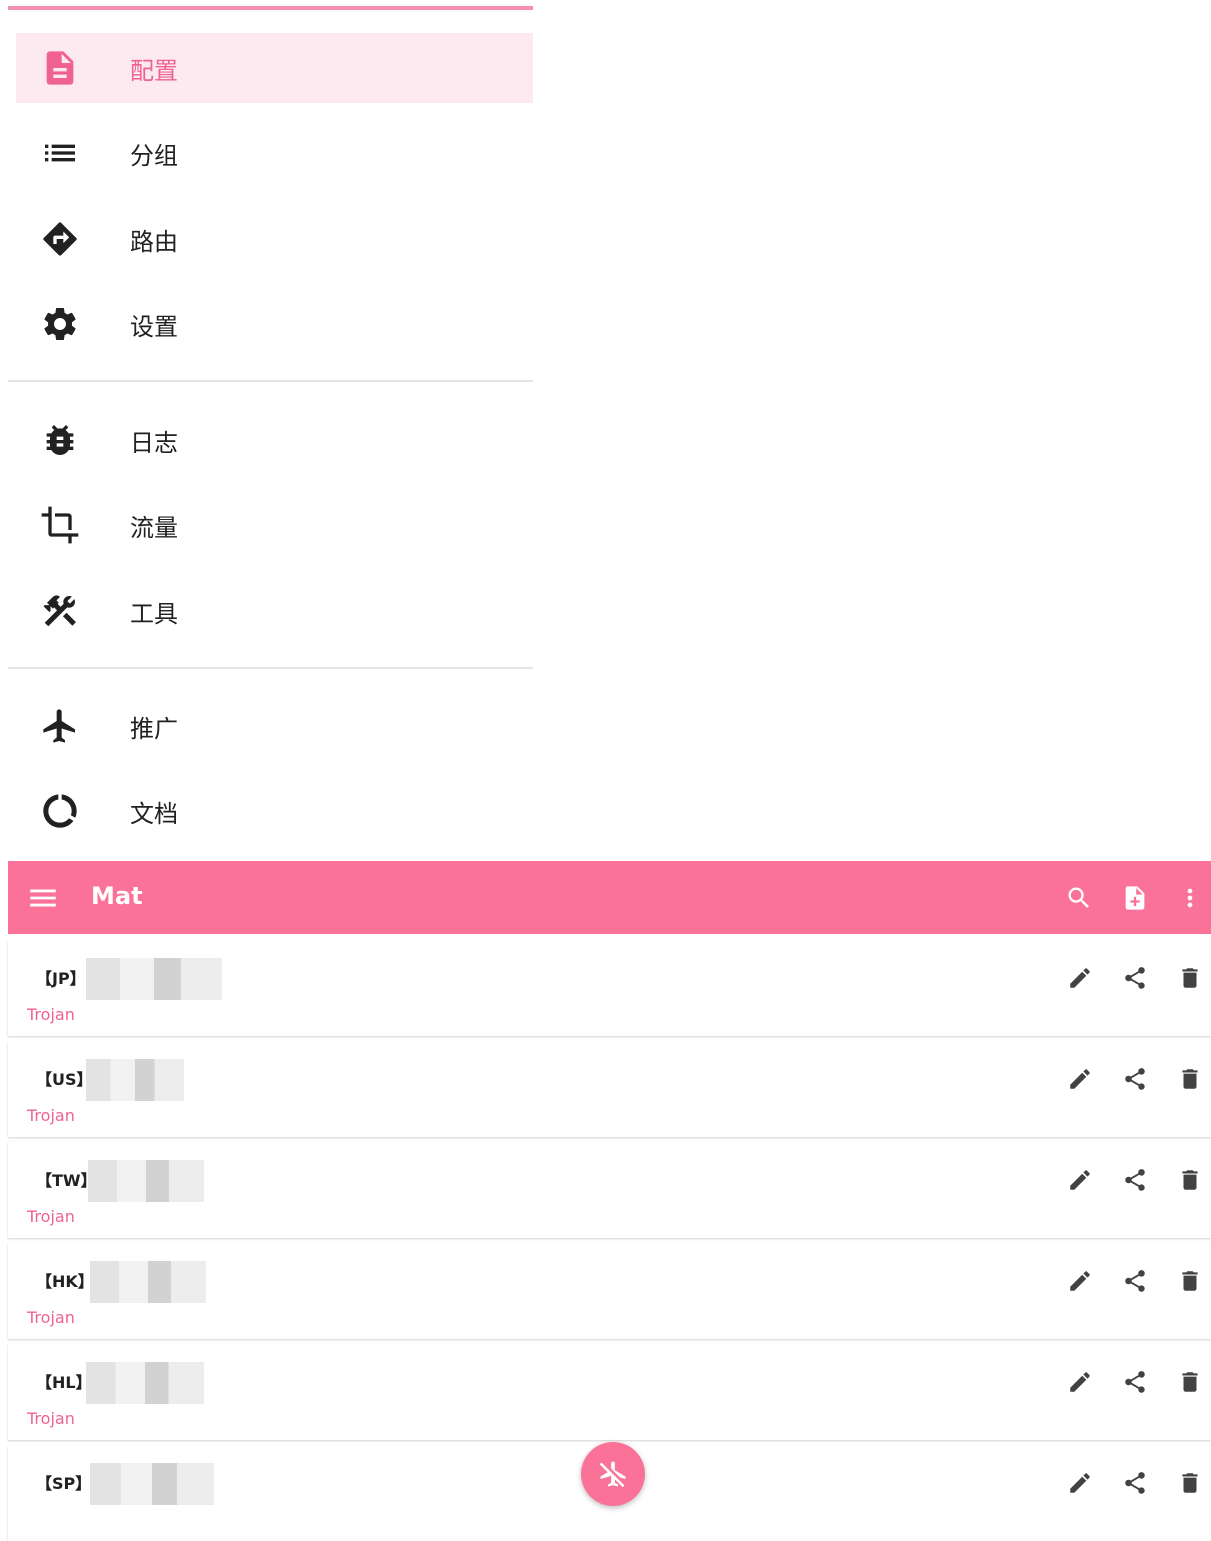 The width and height of the screenshot is (1211, 1541). I want to click on nav-label: 推广, so click(154, 728).